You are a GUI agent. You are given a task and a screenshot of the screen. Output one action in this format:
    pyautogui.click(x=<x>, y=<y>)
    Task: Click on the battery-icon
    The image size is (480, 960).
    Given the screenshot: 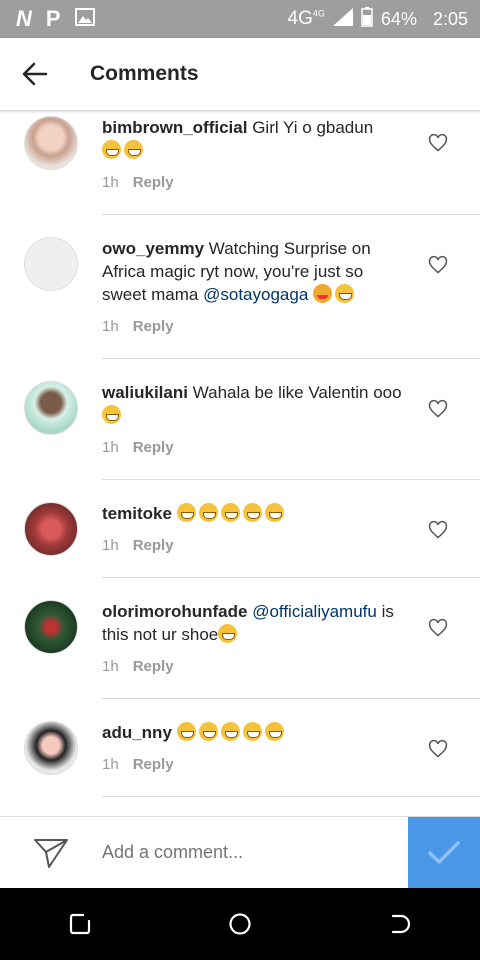 What is the action you would take?
    pyautogui.click(x=367, y=19)
    